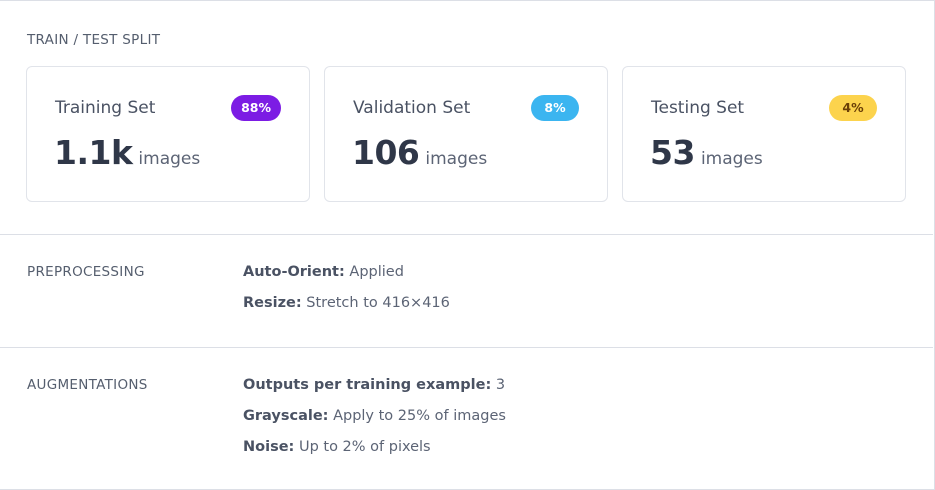 Image resolution: width=935 pixels, height=490 pixels. What do you see at coordinates (286, 416) in the screenshot?
I see `detail-key: Grayscale:` at bounding box center [286, 416].